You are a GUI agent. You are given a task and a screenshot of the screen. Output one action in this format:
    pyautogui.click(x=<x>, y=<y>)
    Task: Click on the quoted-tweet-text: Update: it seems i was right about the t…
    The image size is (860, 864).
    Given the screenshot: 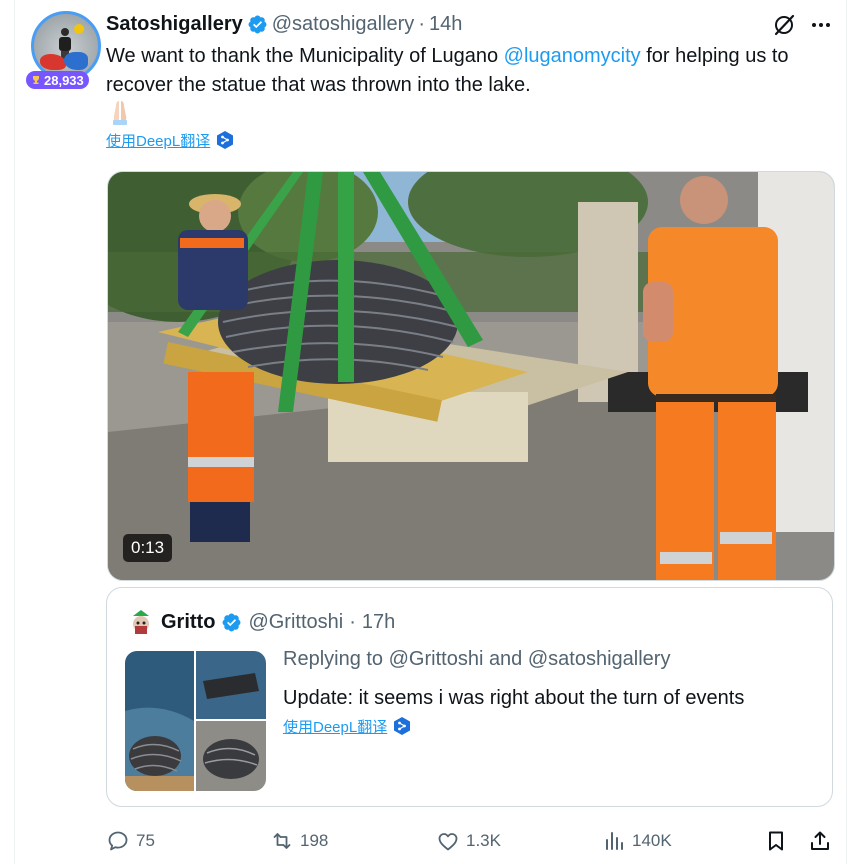 What is the action you would take?
    pyautogui.click(x=514, y=698)
    